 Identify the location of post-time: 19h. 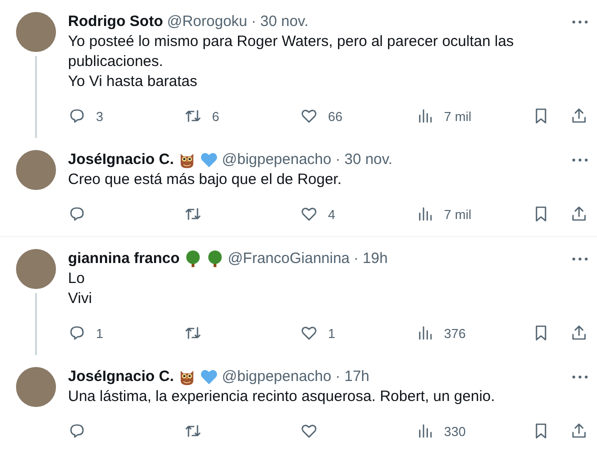
(375, 259).